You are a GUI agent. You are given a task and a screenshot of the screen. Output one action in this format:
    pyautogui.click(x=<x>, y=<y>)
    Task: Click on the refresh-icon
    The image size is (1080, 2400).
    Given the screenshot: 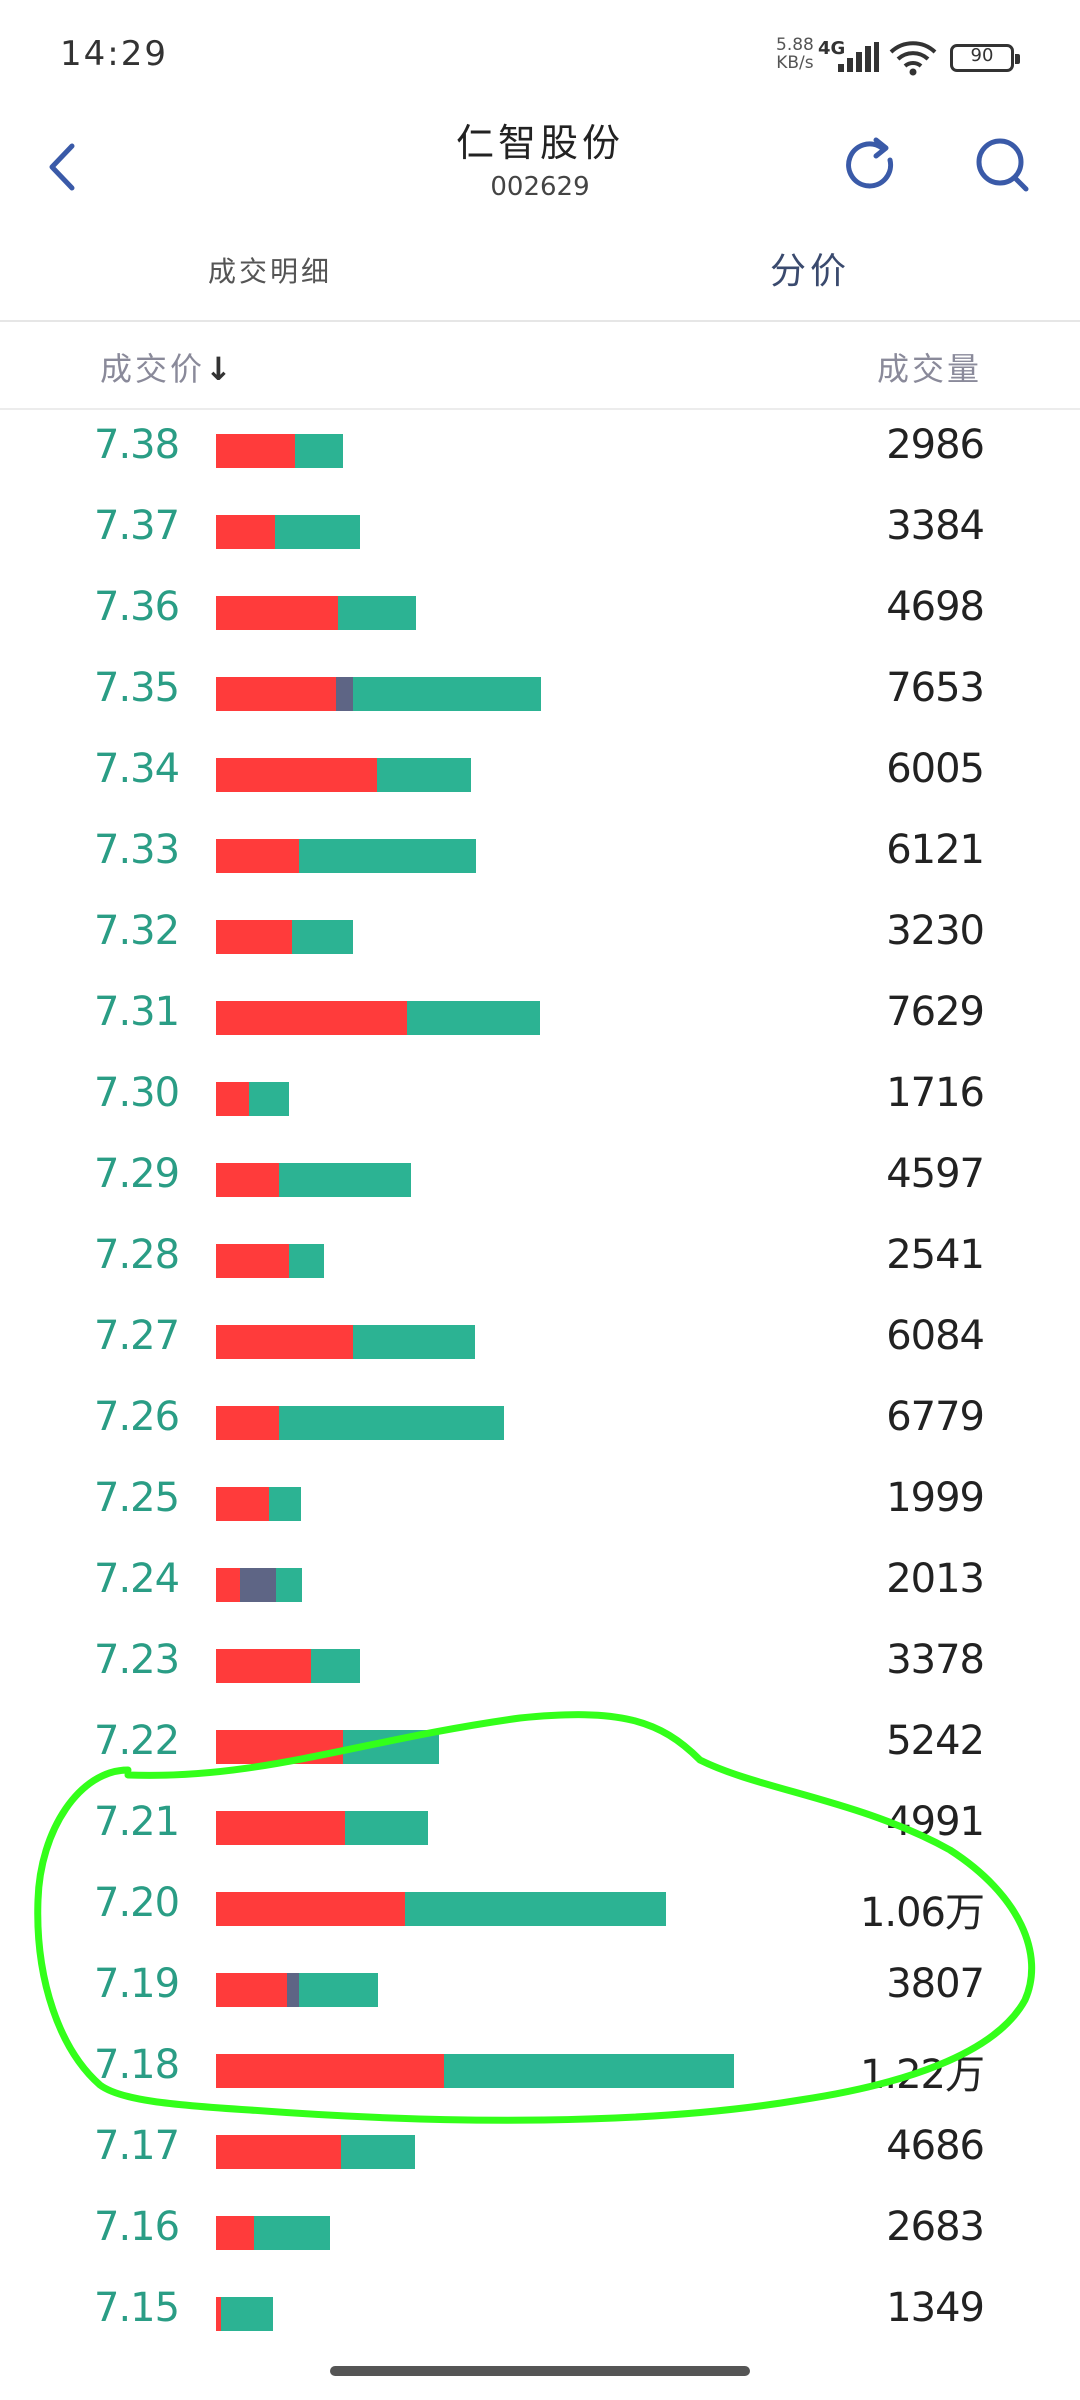 What is the action you would take?
    pyautogui.click(x=870, y=163)
    